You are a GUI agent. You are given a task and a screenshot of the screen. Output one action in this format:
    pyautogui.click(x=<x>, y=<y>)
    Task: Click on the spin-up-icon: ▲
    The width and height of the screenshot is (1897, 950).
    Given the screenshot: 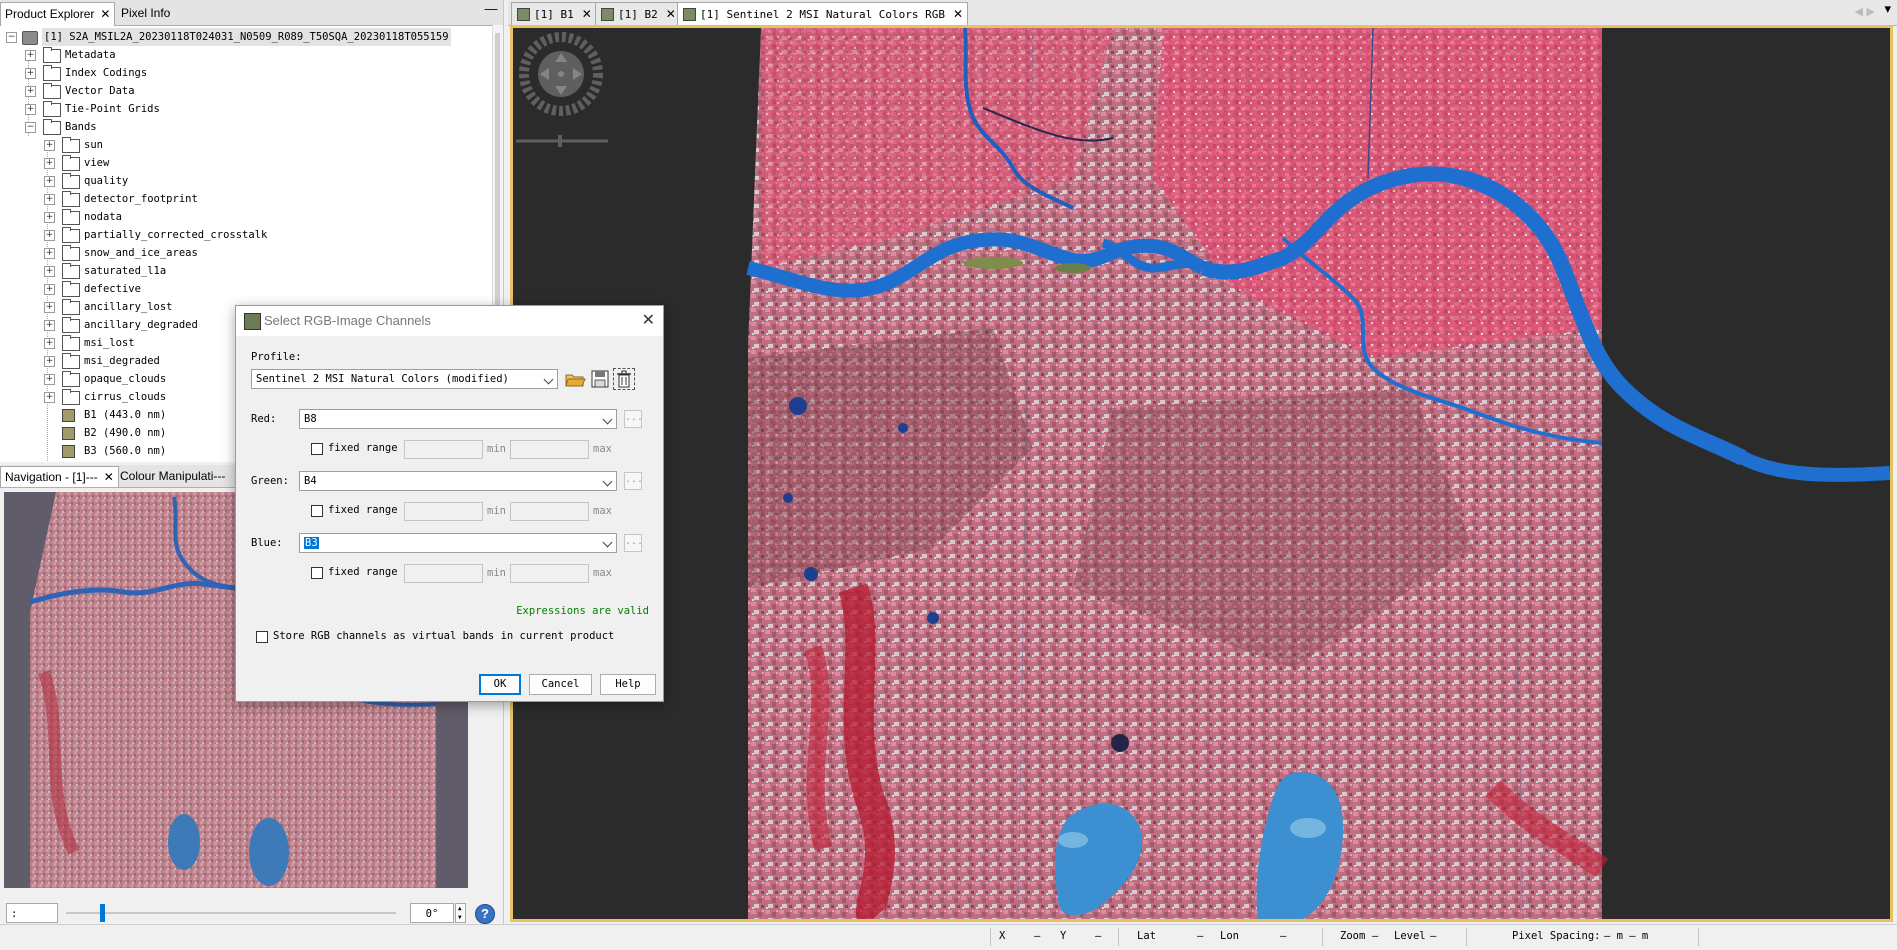 What is the action you would take?
    pyautogui.click(x=460, y=909)
    